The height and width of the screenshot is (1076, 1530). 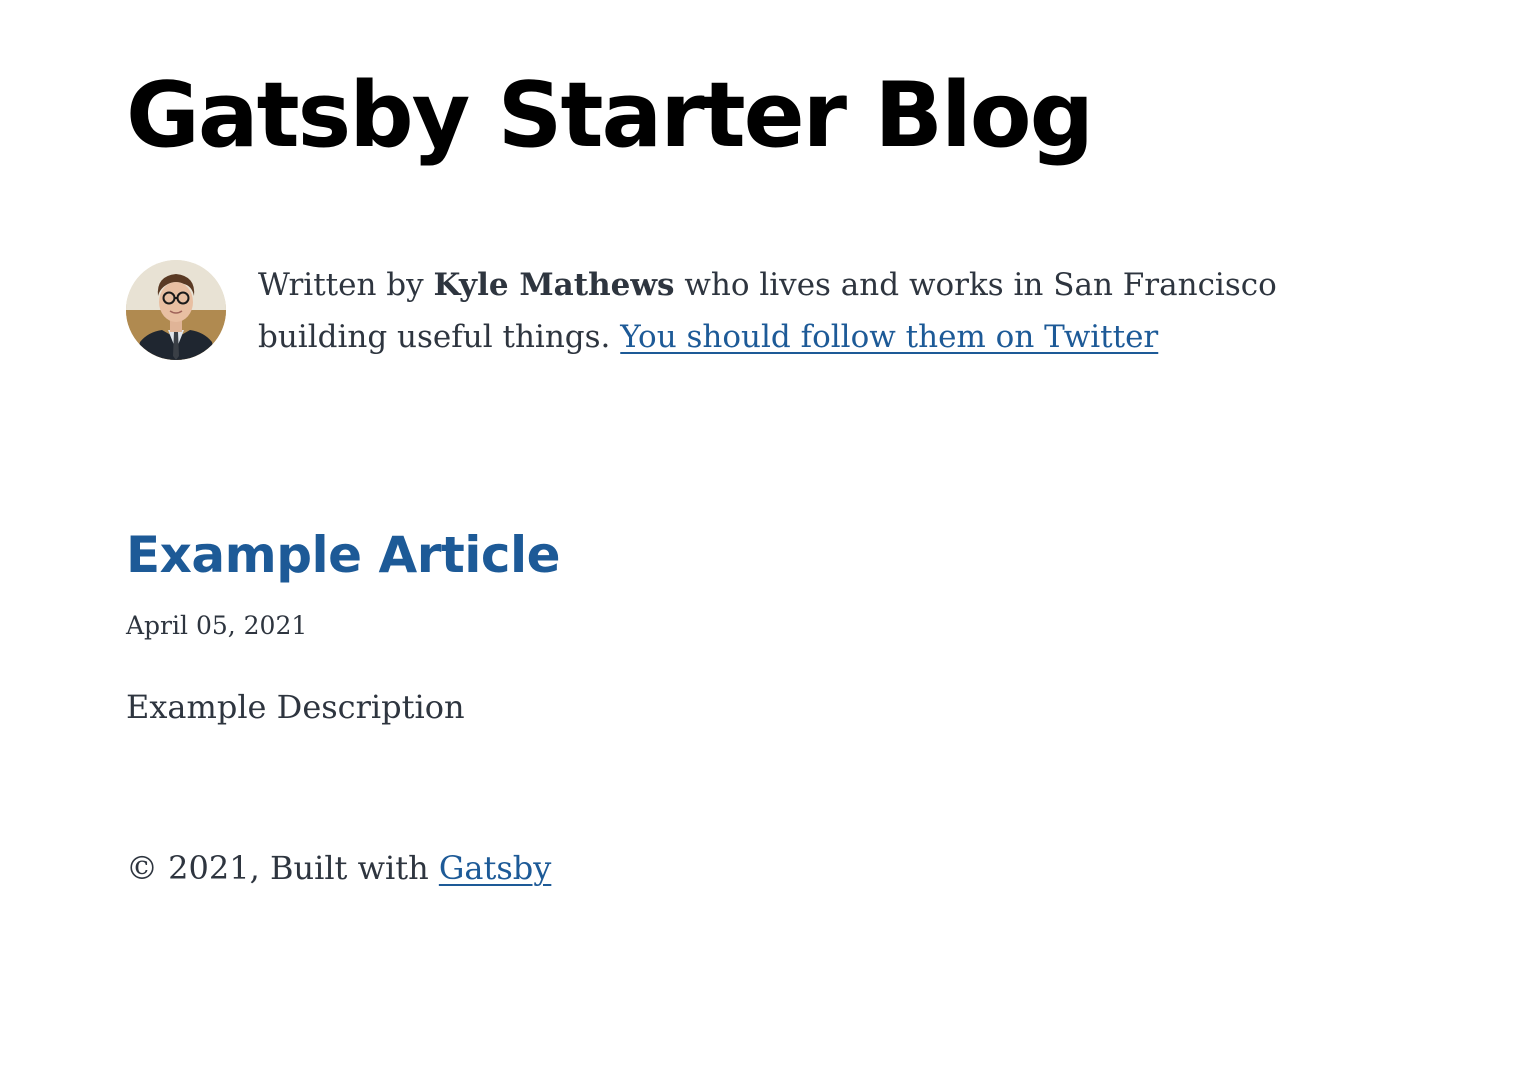 What do you see at coordinates (346, 285) in the screenshot?
I see `bio-prefix: Written by` at bounding box center [346, 285].